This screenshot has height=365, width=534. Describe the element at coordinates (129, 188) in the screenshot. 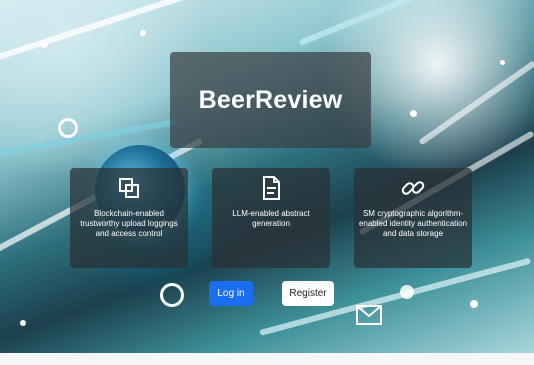

I see `copy-squares-icon` at that location.